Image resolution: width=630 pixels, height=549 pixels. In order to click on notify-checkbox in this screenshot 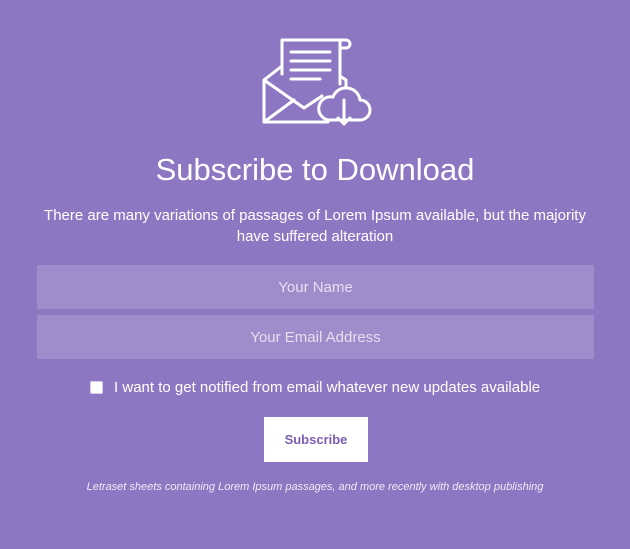, I will do `click(96, 387)`.